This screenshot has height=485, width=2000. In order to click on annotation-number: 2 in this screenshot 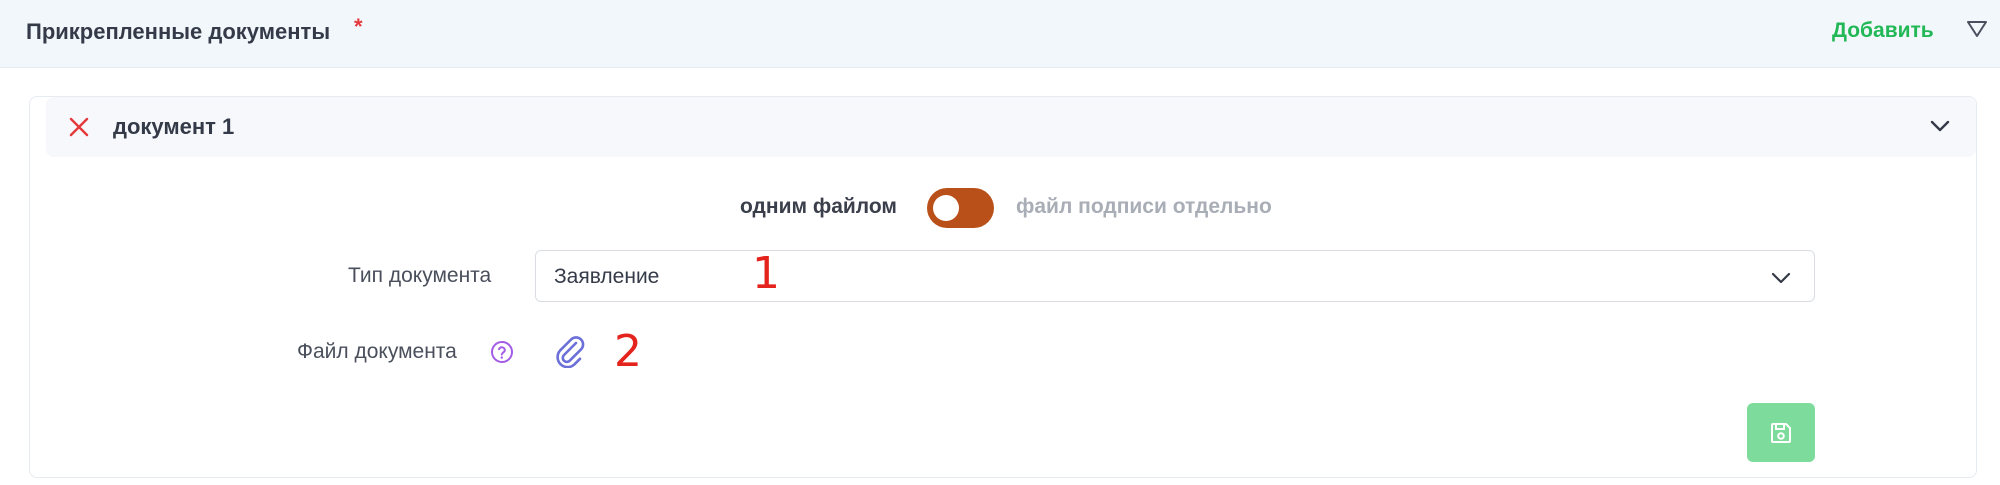, I will do `click(628, 351)`.